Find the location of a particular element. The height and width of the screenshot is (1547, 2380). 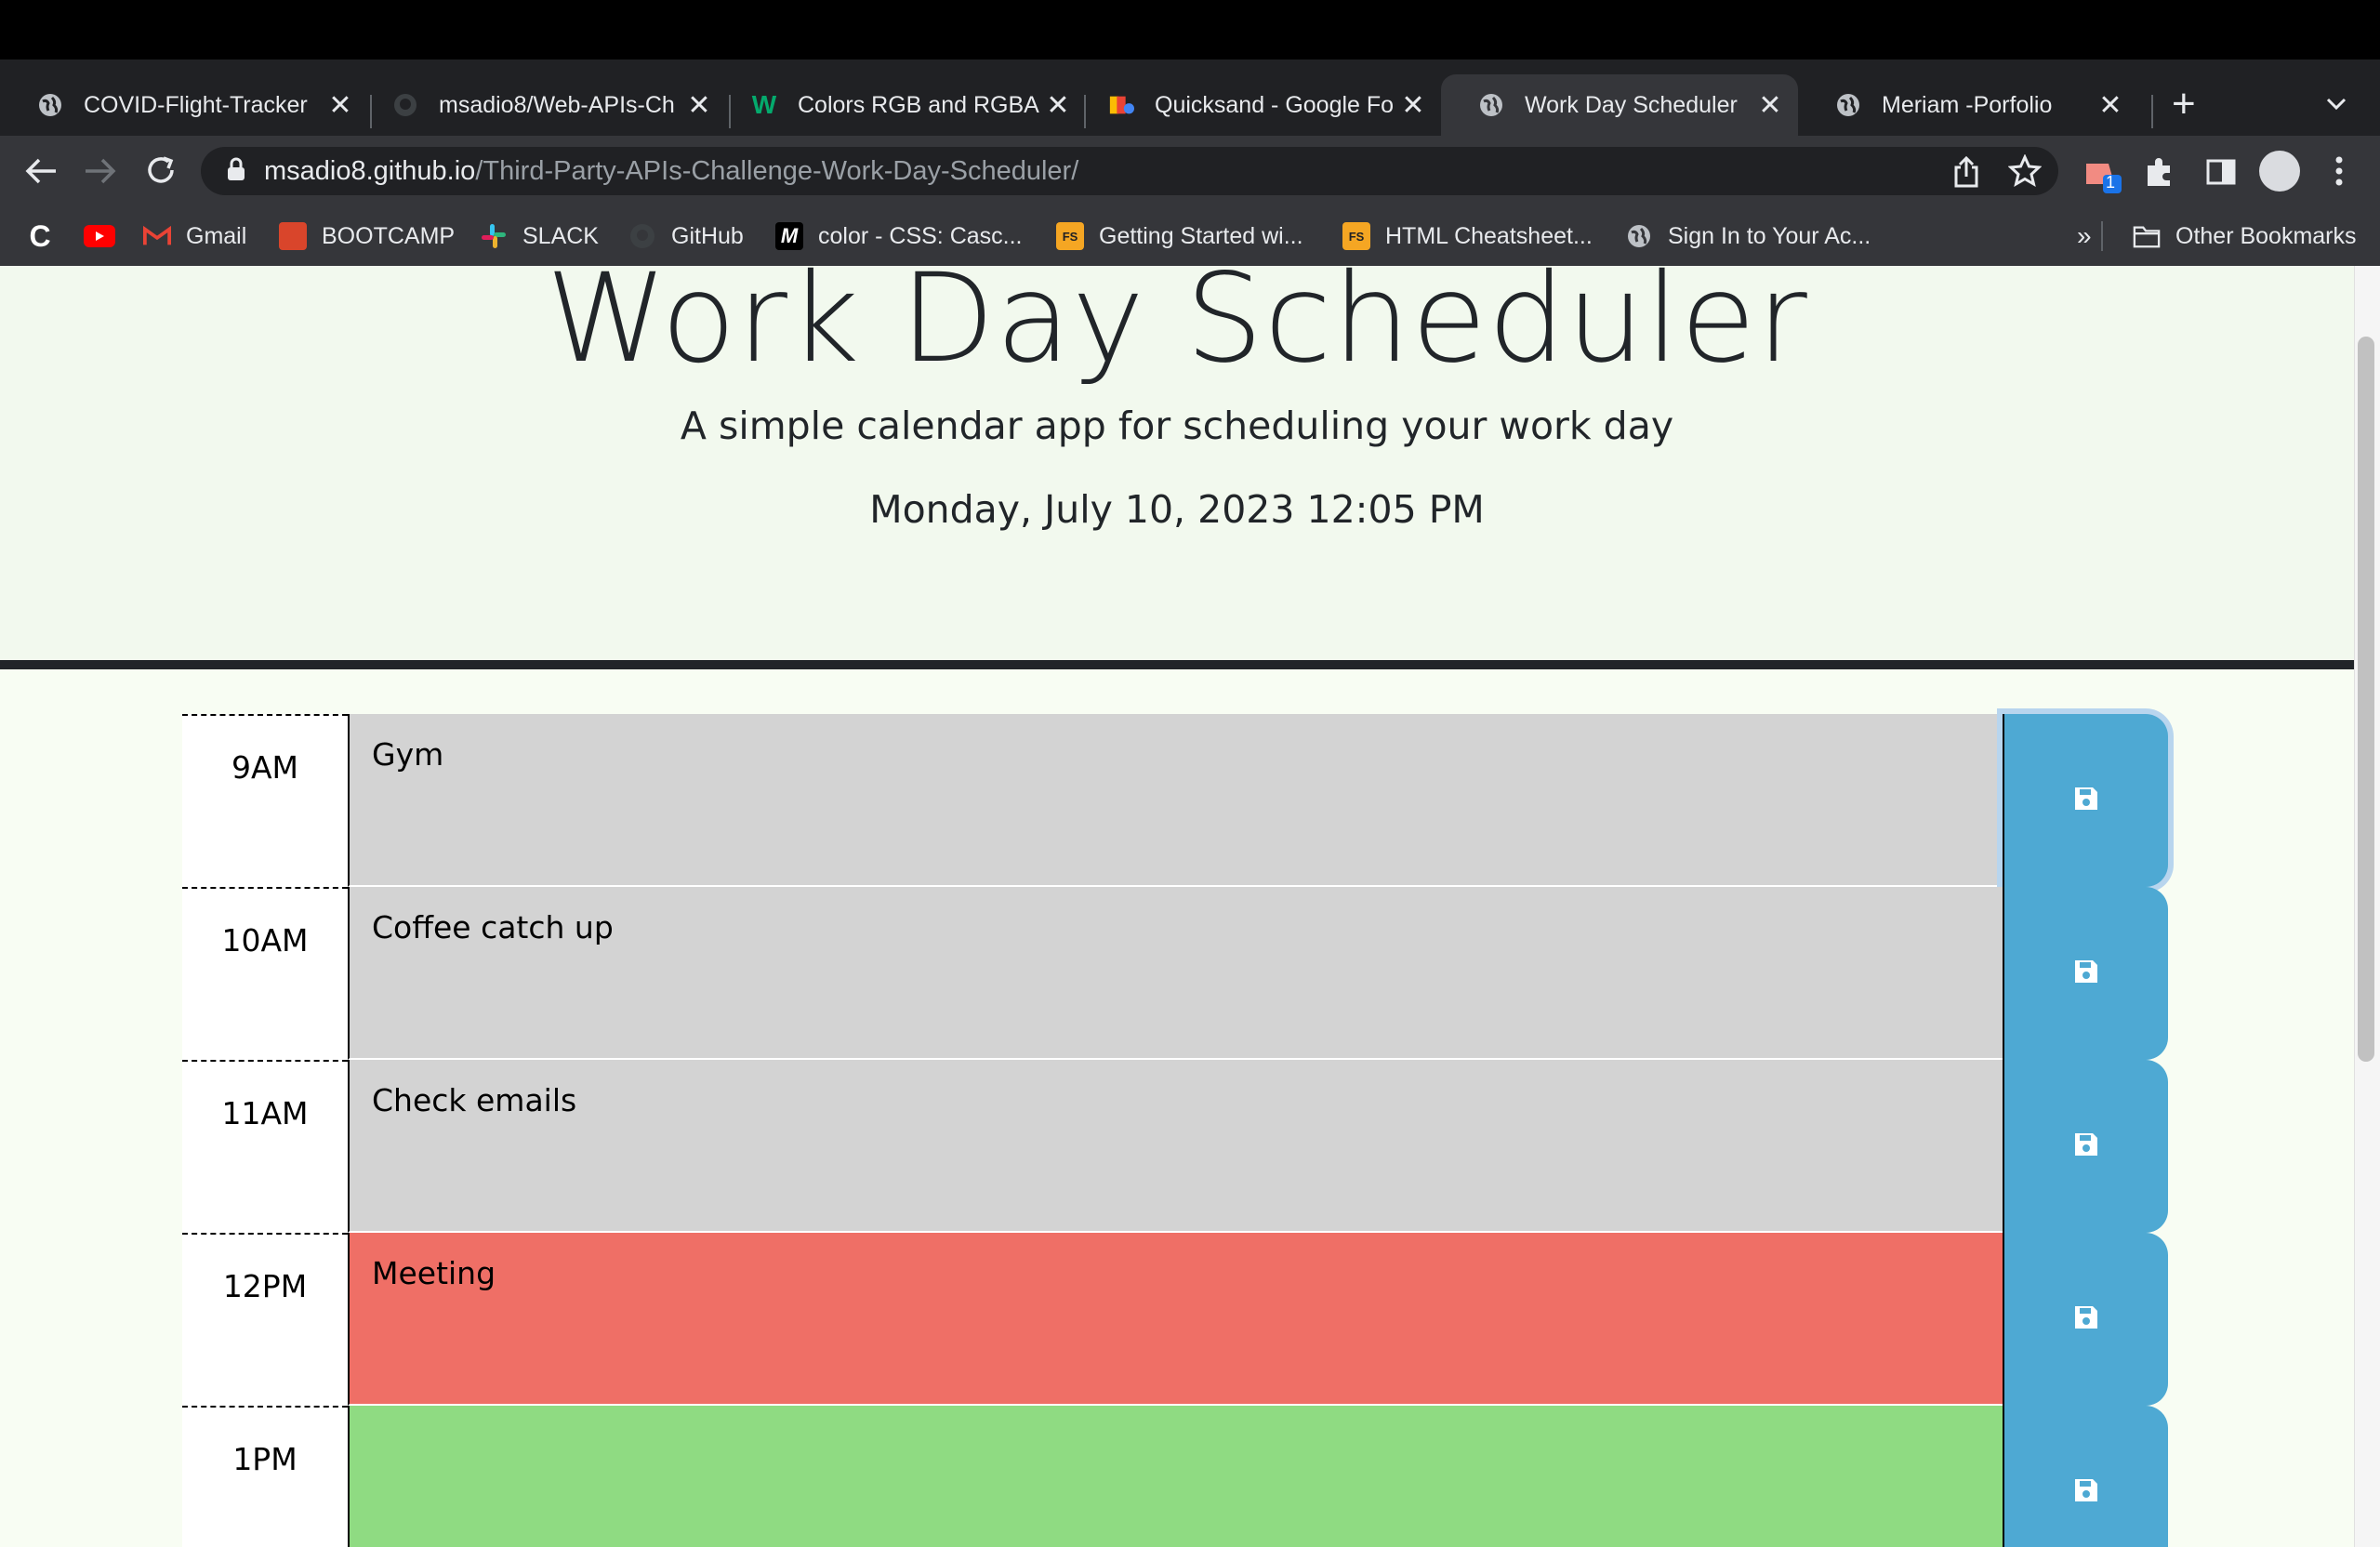

tab-web-apis: msadio8/Web-APIs-Ch ✕ is located at coordinates (541, 105).